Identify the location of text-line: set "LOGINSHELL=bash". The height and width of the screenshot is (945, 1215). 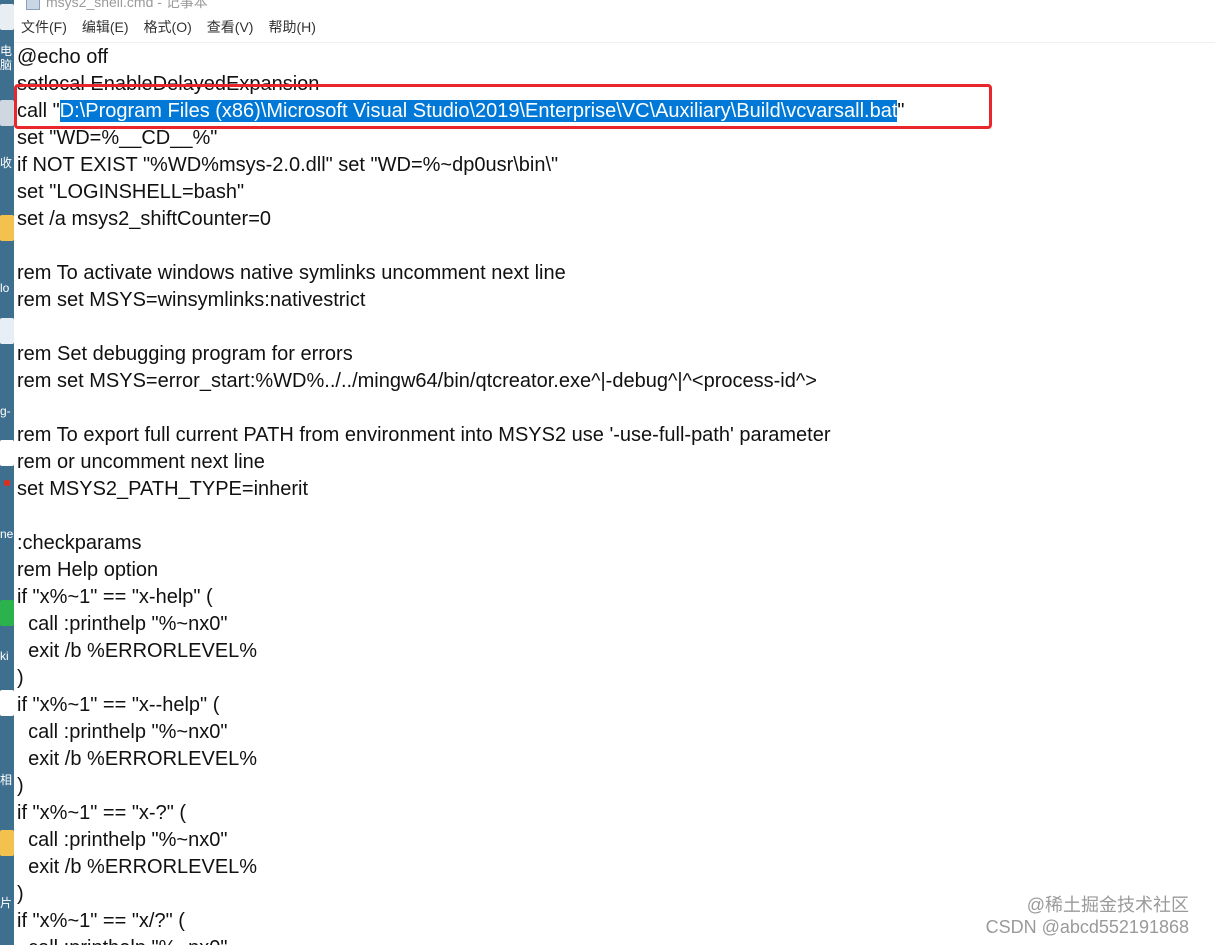
(131, 192).